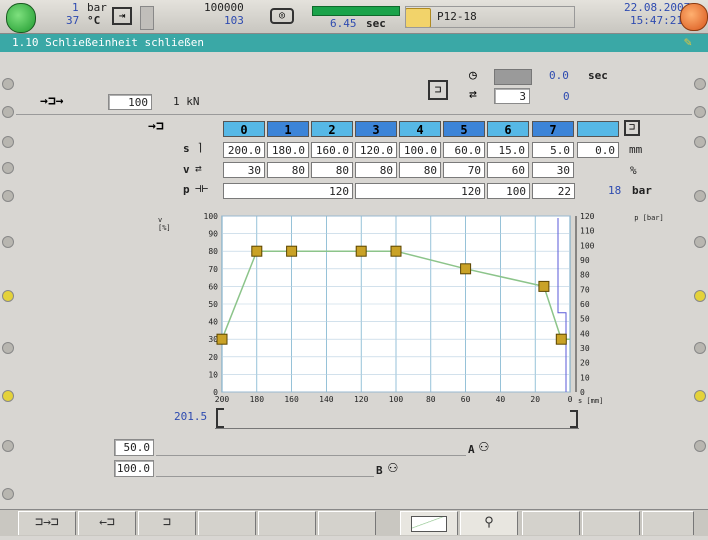 The height and width of the screenshot is (540, 708). I want to click on step-header-4: 4, so click(420, 129).